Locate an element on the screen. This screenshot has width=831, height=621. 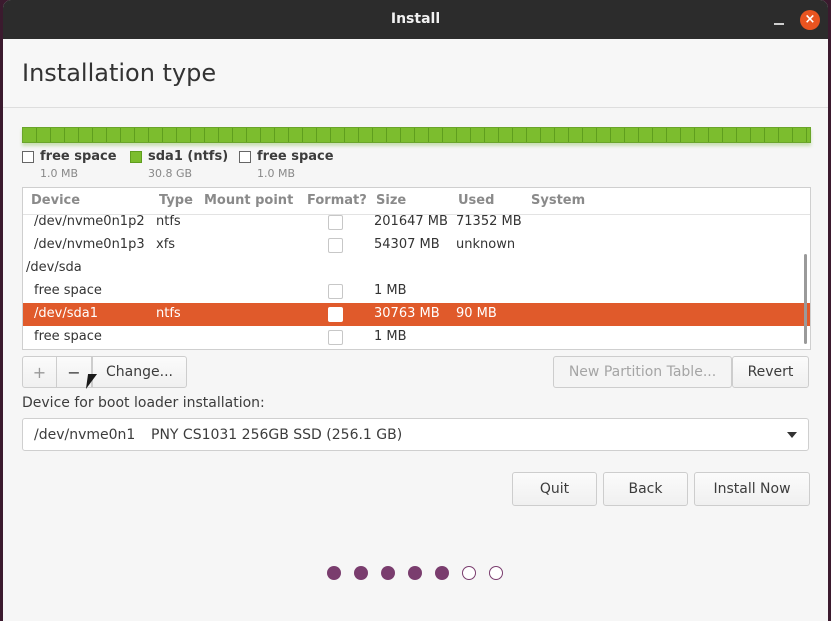
title-bar: Install × is located at coordinates (415, 19).